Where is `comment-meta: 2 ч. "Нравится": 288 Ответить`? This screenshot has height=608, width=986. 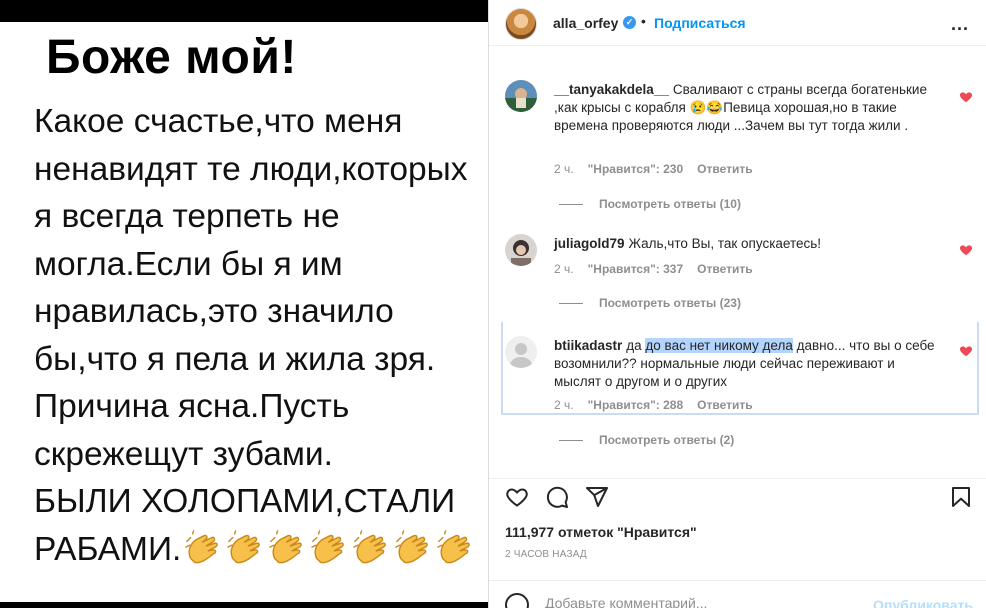 comment-meta: 2 ч. "Нравится": 288 Ответить is located at coordinates (660, 405).